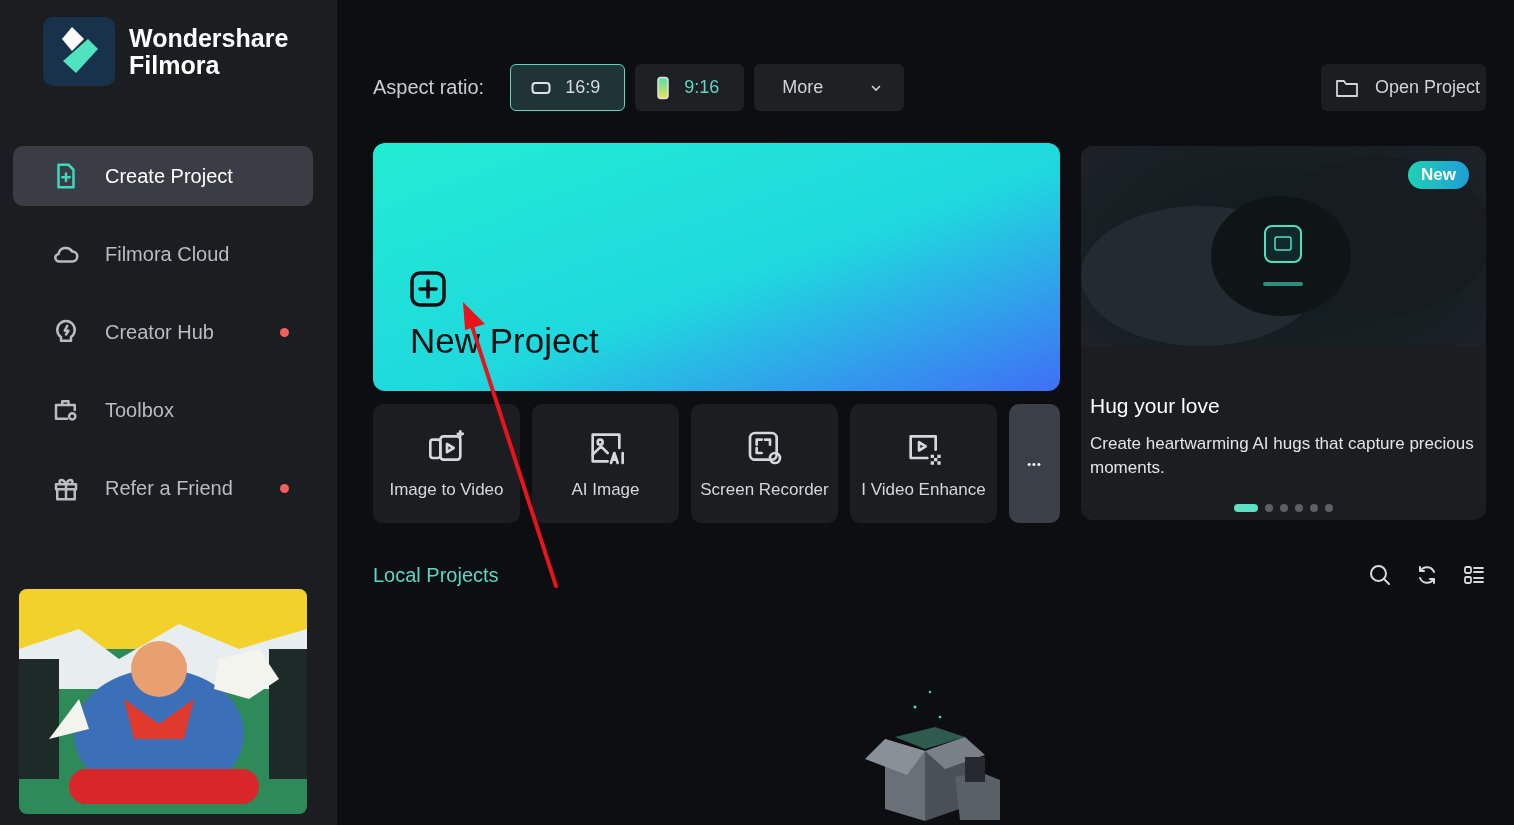  Describe the element at coordinates (79, 51) in the screenshot. I see `filmora-logo` at that location.